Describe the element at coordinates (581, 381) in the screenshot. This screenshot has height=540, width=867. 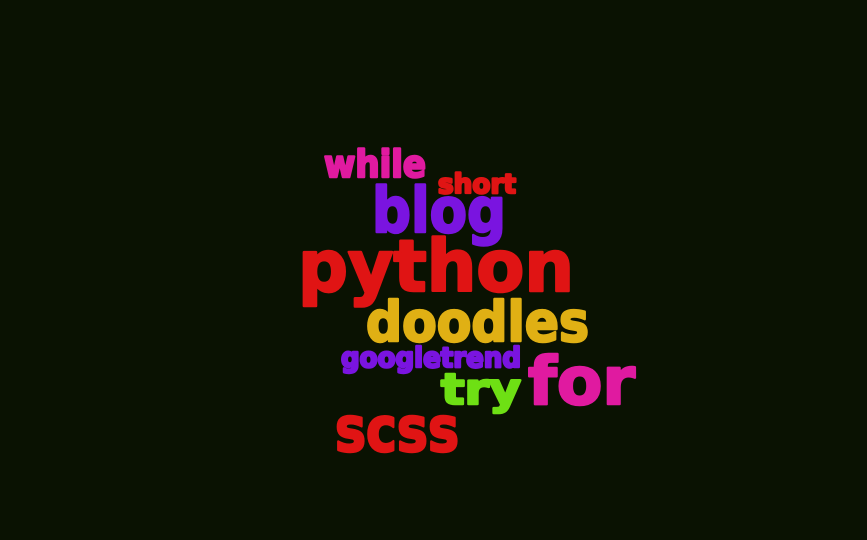
I see `word-for: for` at that location.